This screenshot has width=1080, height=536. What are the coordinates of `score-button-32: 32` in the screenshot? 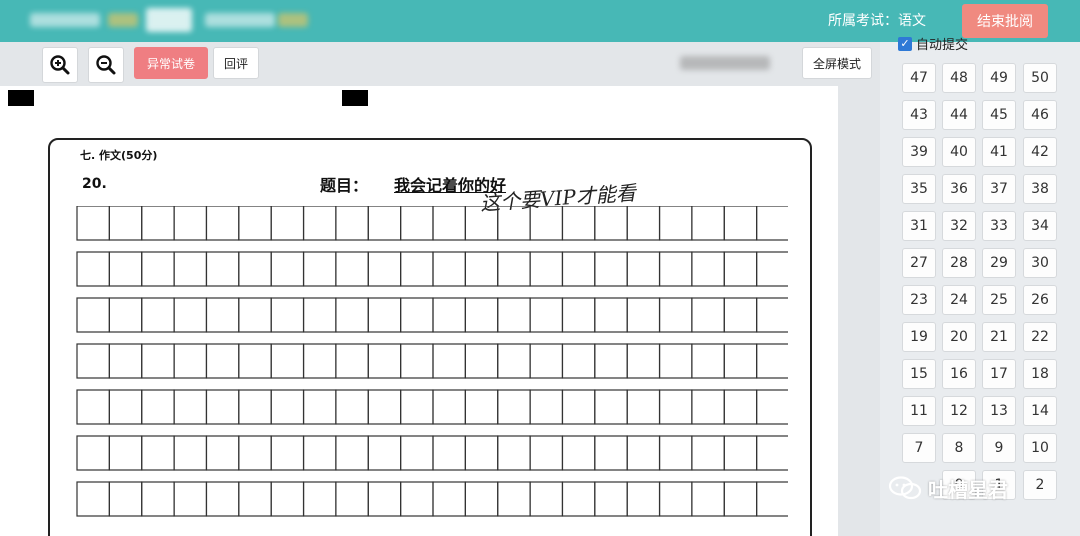 It's located at (959, 226).